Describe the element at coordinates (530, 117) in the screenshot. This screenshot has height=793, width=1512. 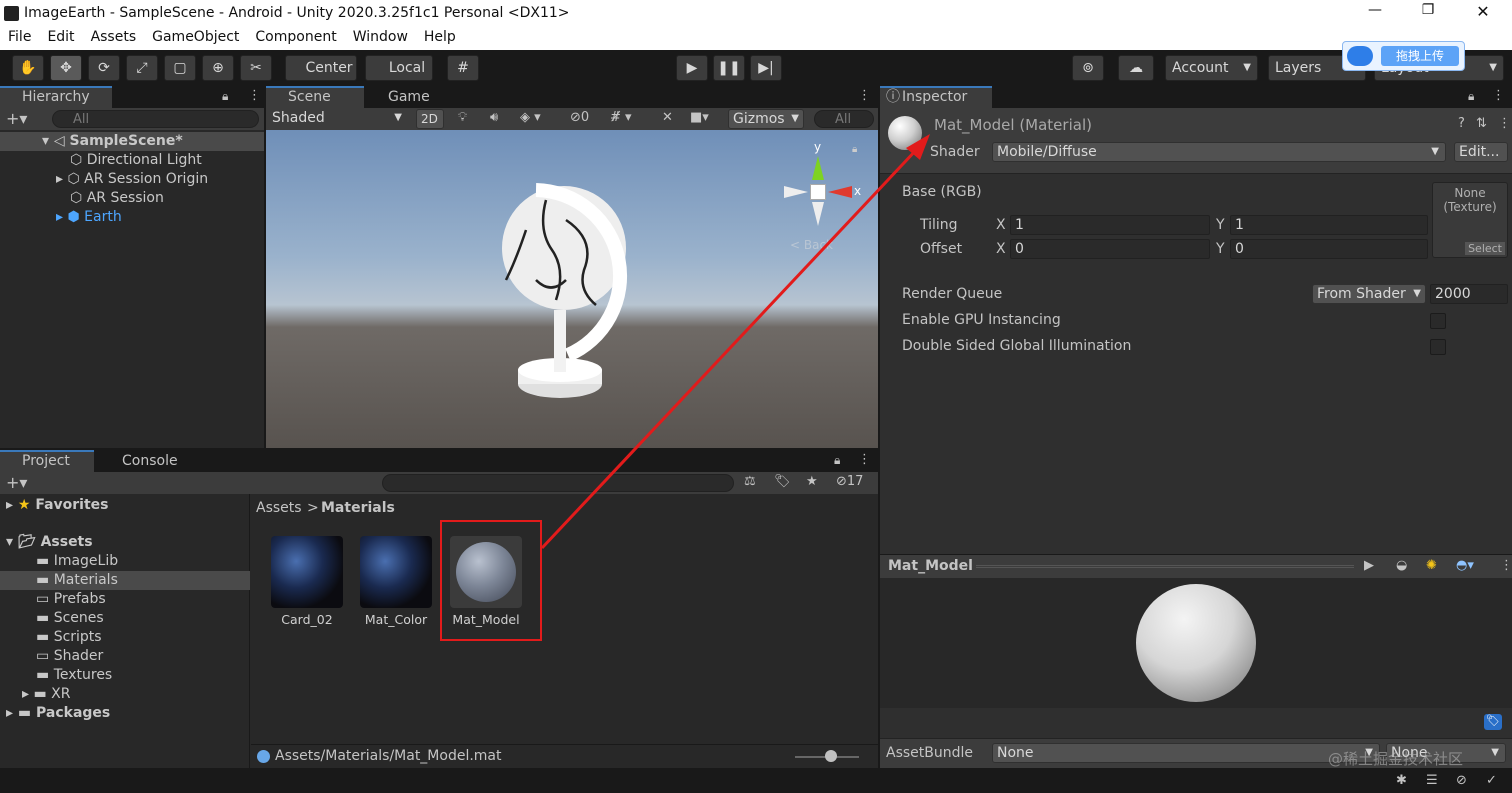
I see `effects-icon: ◈ ▾` at that location.